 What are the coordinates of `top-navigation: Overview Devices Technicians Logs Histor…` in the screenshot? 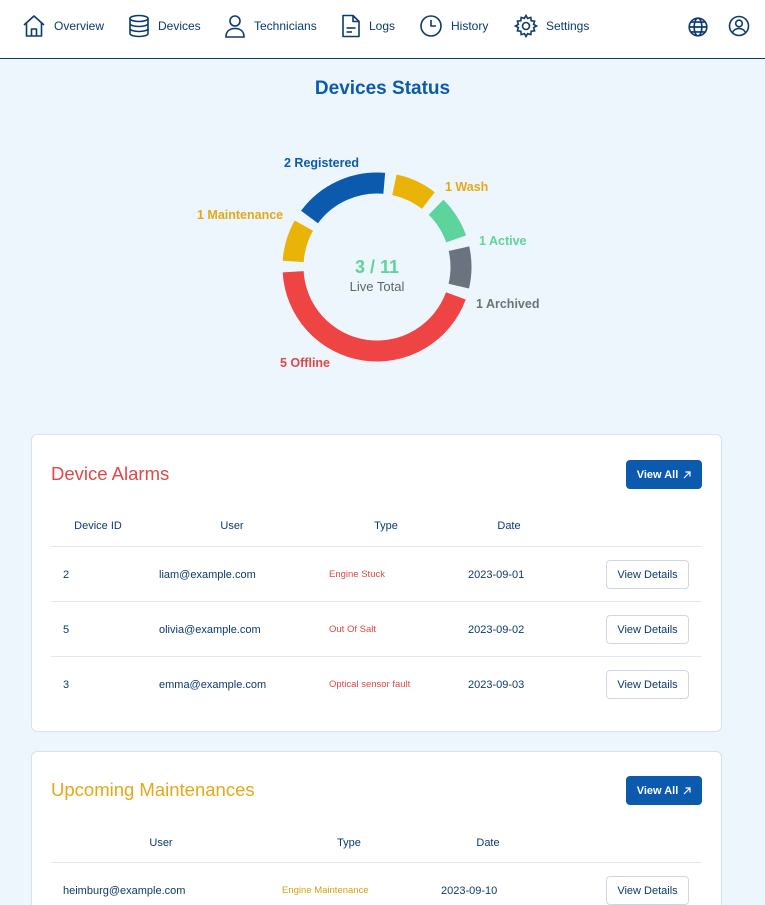 It's located at (382, 29).